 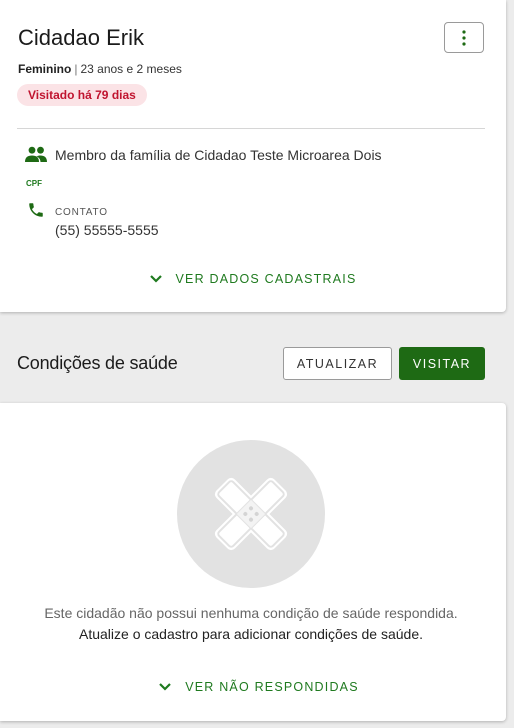 I want to click on visit-button: VISITAR, so click(x=442, y=363).